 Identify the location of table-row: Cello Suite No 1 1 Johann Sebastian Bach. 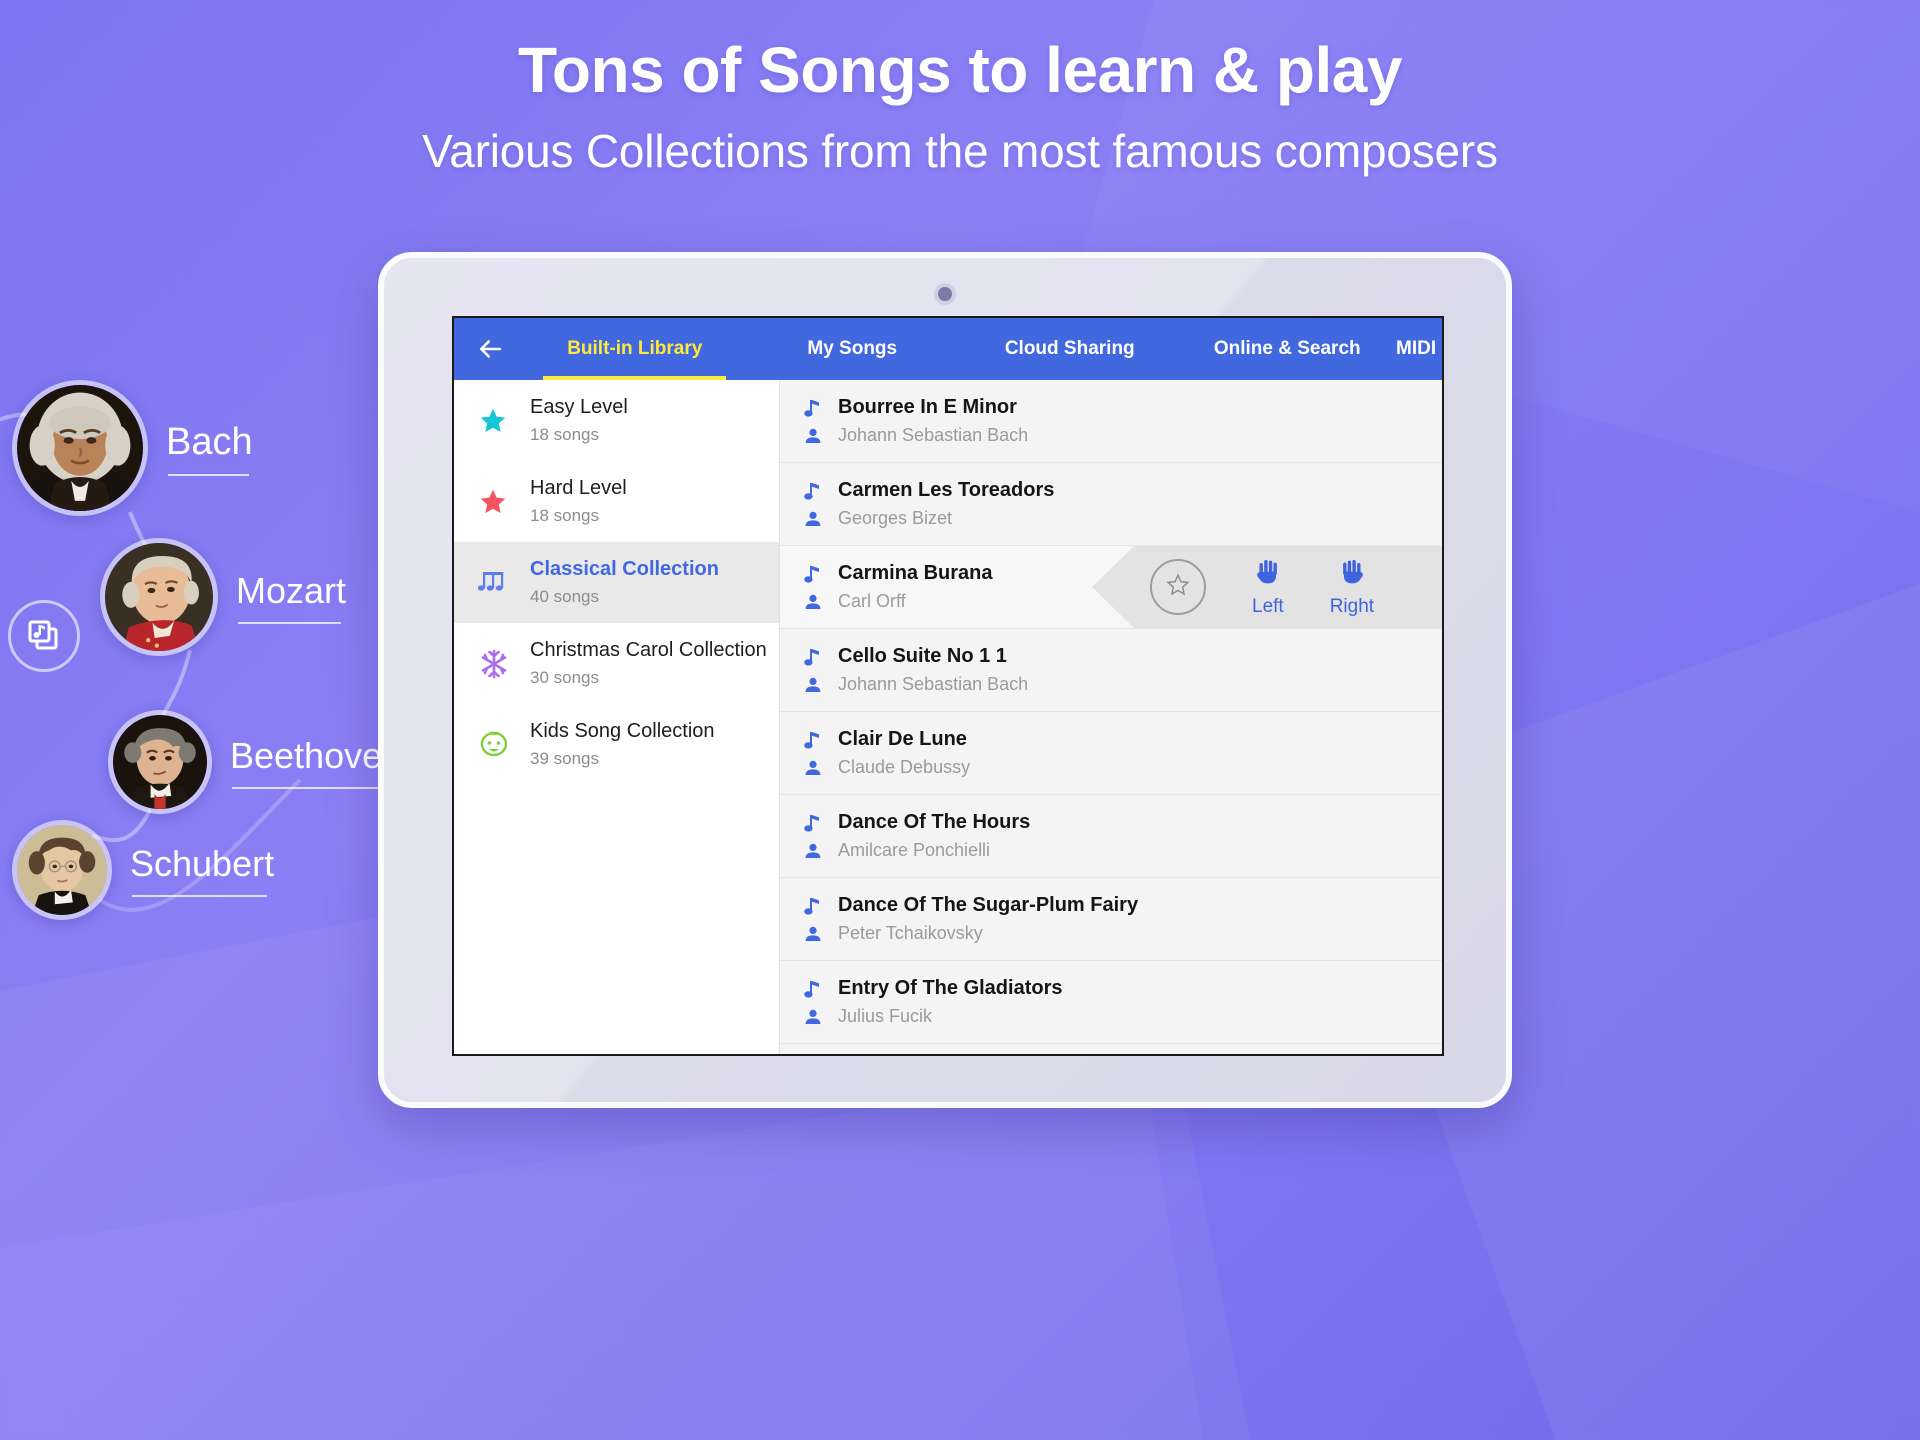
(1111, 670).